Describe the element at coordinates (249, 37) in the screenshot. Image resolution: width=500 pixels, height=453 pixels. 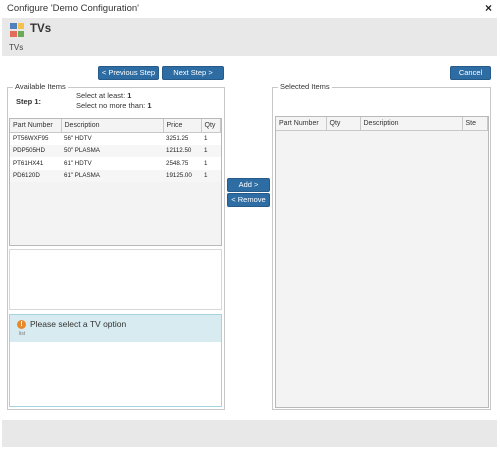
I see `step-header: TVs TVs` at that location.